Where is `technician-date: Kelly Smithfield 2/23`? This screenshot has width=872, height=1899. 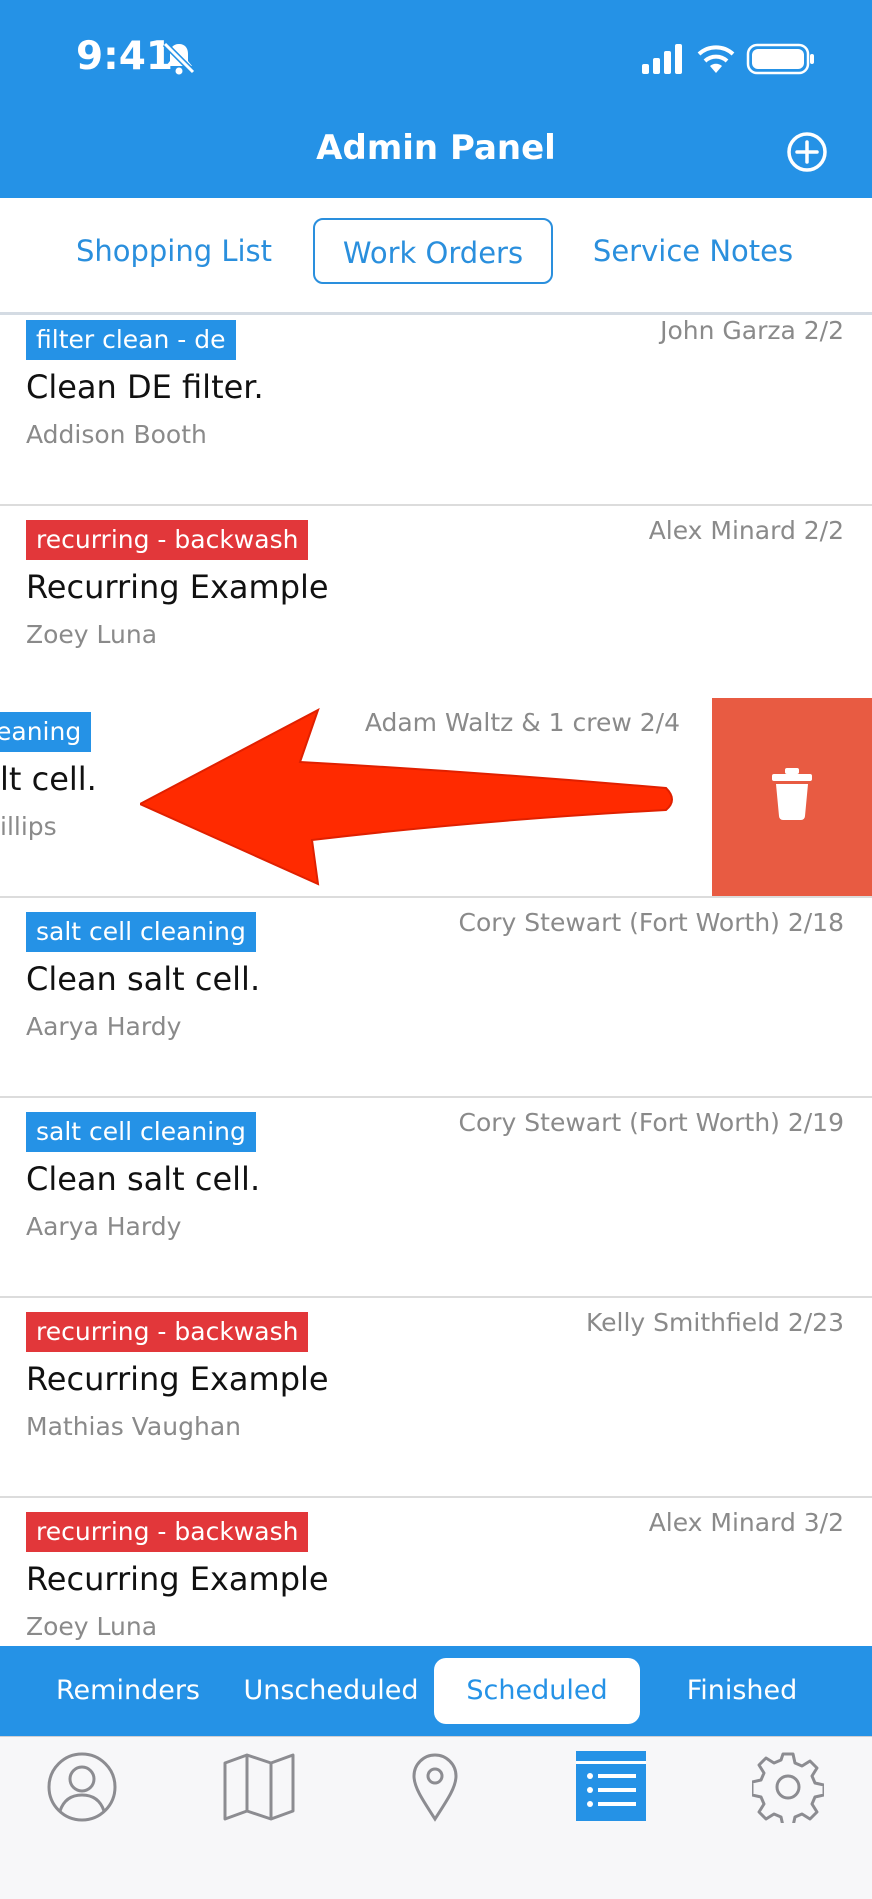 technician-date: Kelly Smithfield 2/23 is located at coordinates (714, 1322).